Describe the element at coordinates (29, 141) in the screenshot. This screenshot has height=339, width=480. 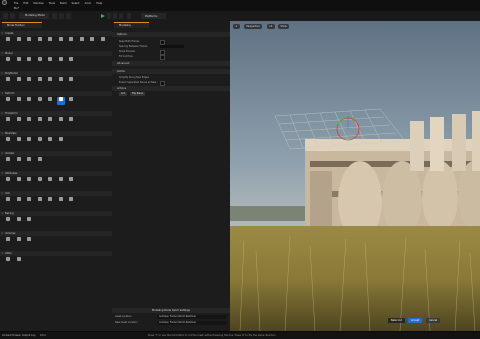
I see `tool-weld: Weld` at that location.